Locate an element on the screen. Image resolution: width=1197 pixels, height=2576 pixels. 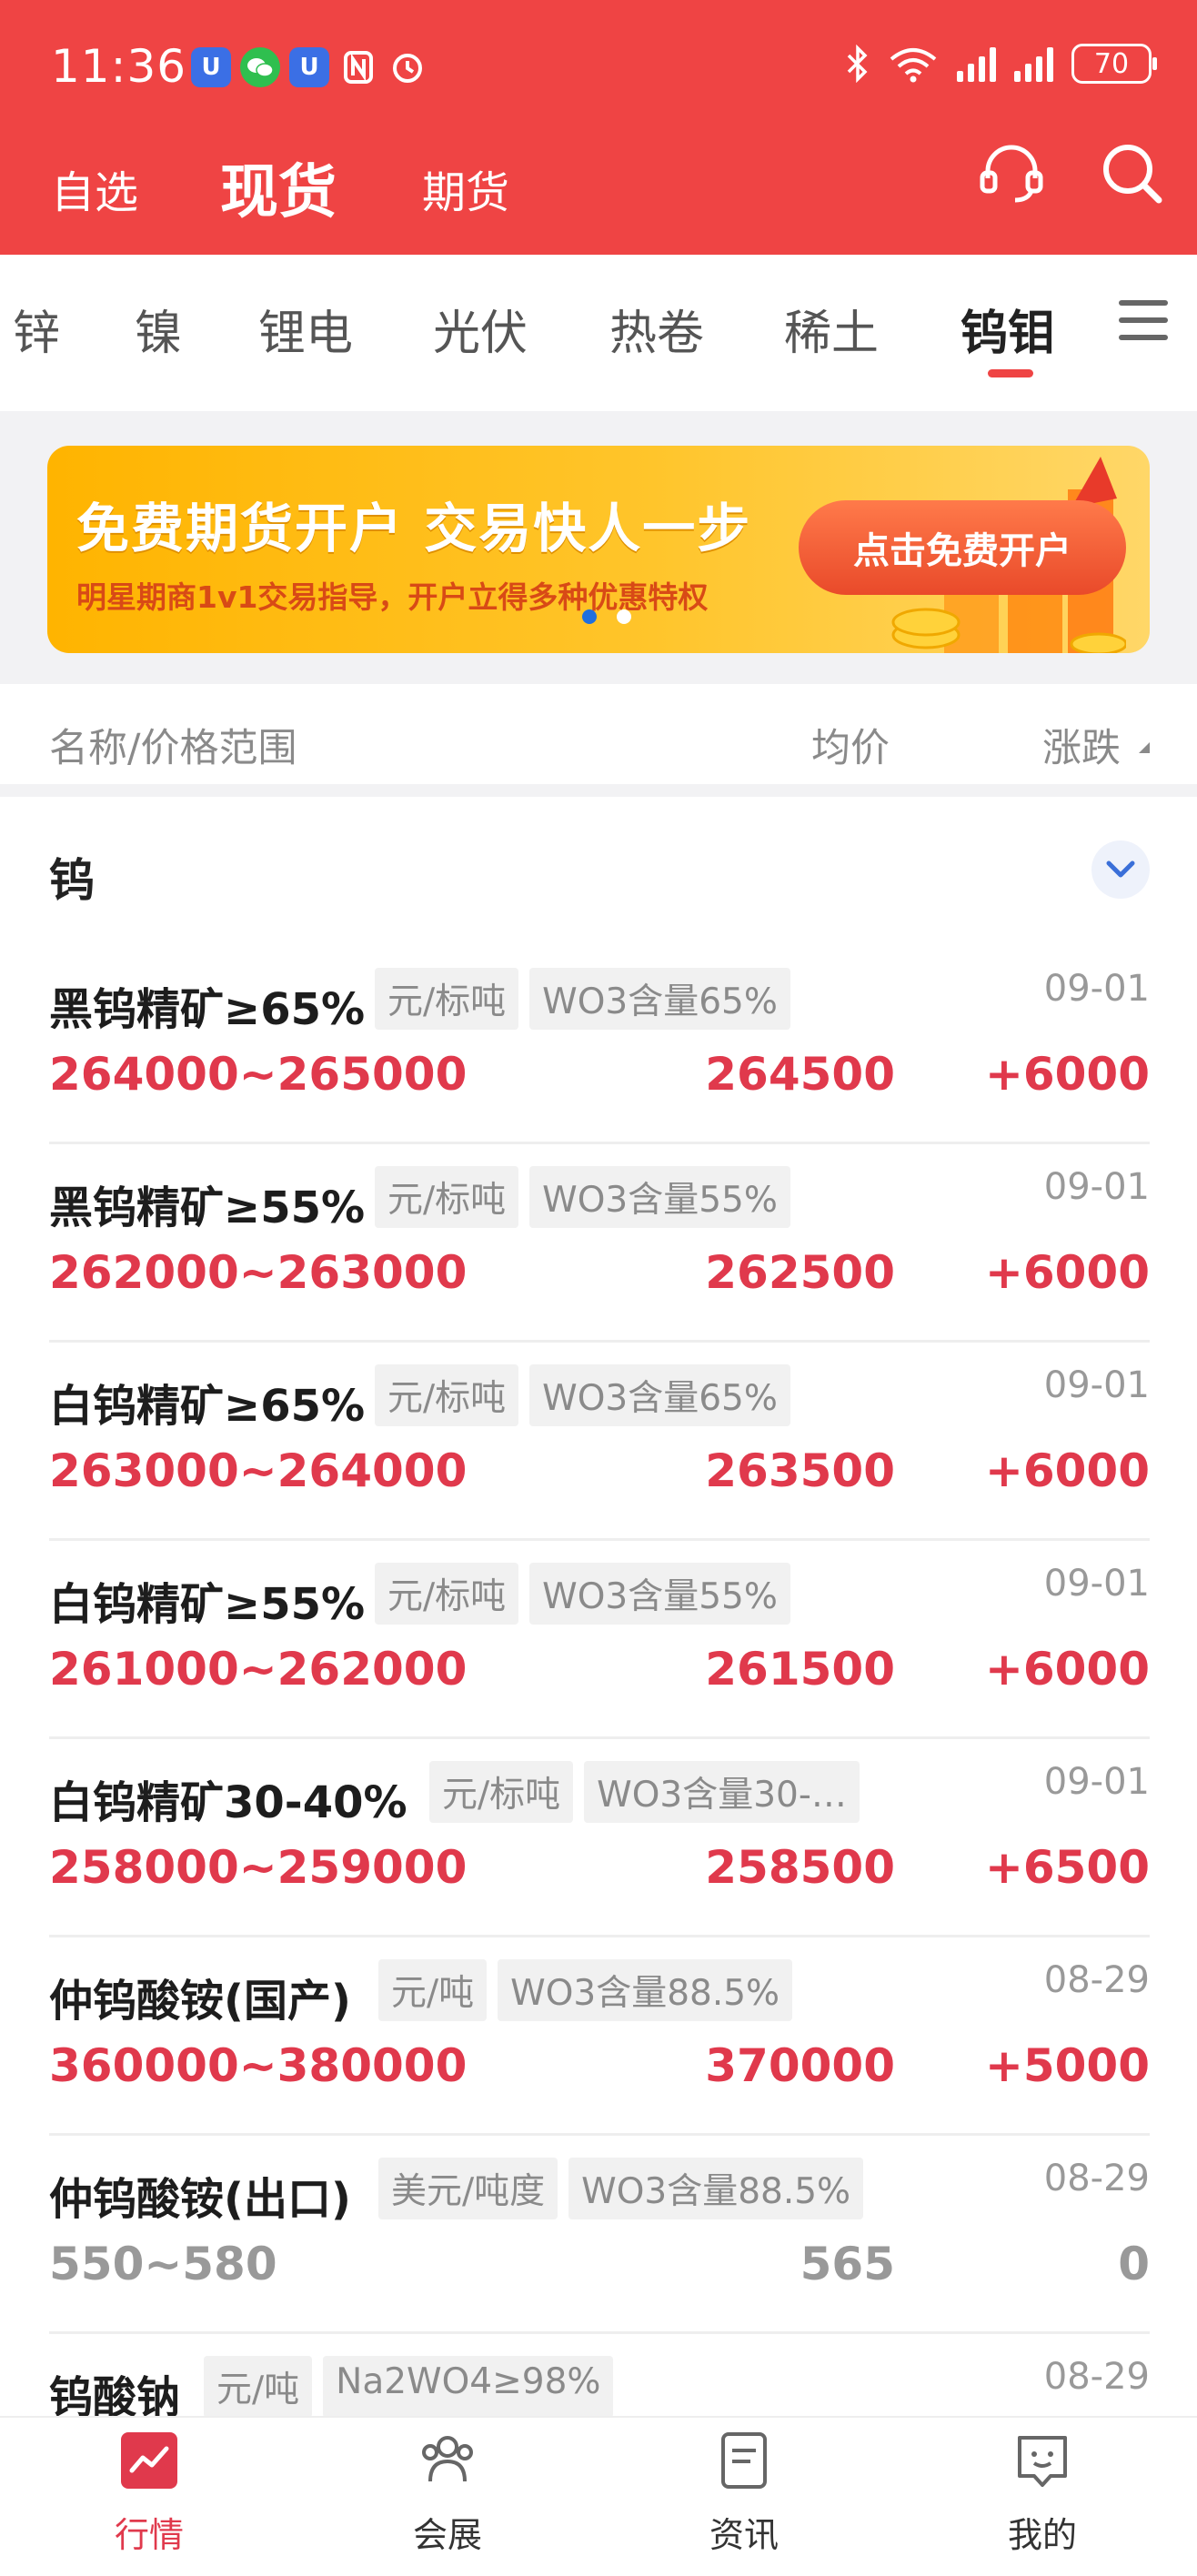
nav-news-label: 资讯 is located at coordinates (744, 2535).